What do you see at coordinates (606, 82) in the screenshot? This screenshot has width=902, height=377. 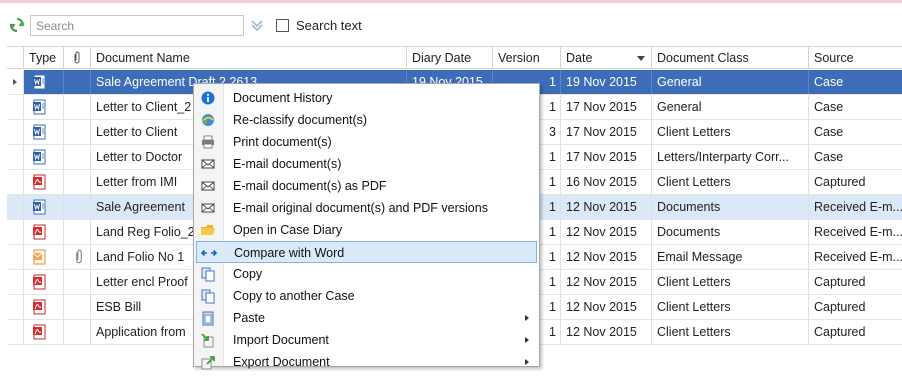 I see `cell-date: 19 Nov 2015` at bounding box center [606, 82].